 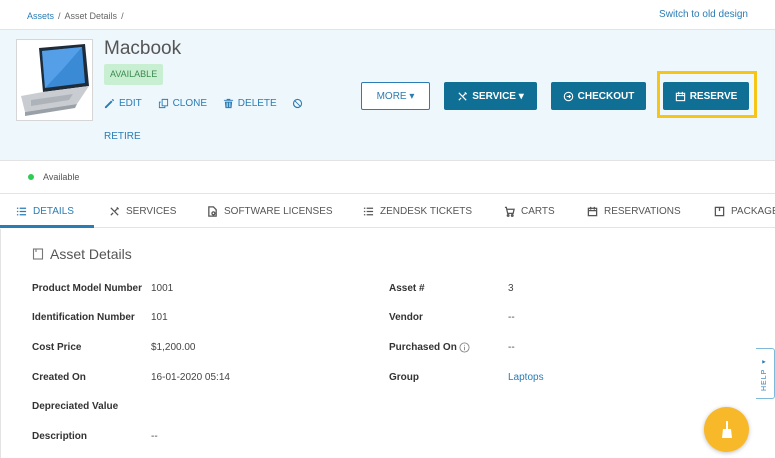 What do you see at coordinates (212, 211) in the screenshot?
I see `license-icon` at bounding box center [212, 211].